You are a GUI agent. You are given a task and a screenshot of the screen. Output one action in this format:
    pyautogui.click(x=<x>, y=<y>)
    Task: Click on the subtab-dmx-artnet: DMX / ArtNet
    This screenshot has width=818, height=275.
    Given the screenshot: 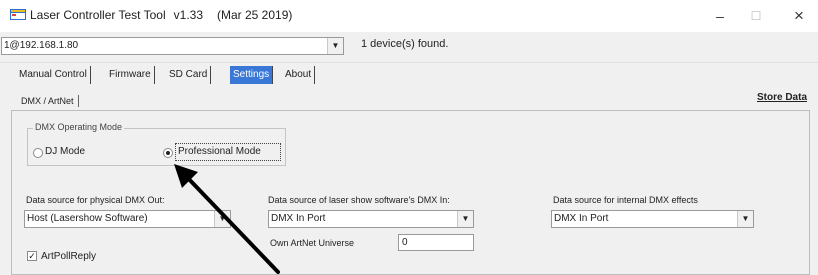 What is the action you would take?
    pyautogui.click(x=48, y=101)
    